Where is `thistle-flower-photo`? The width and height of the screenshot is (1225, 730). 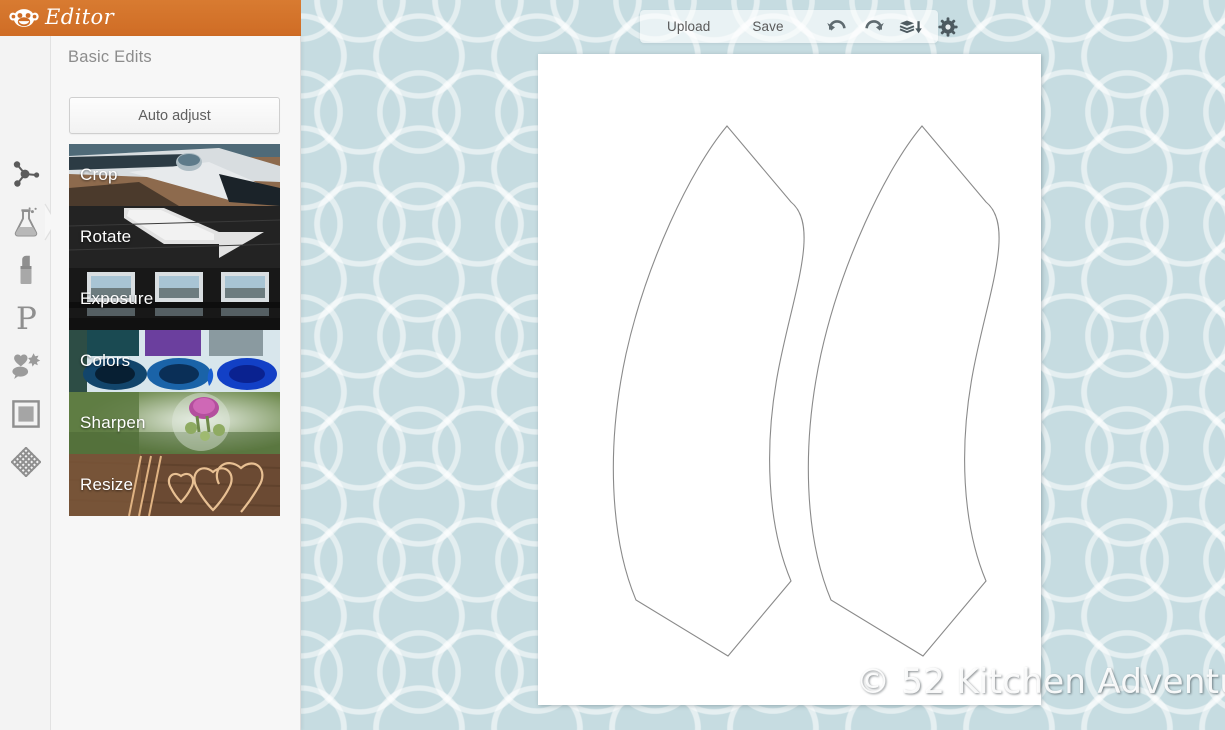 thistle-flower-photo is located at coordinates (174, 423).